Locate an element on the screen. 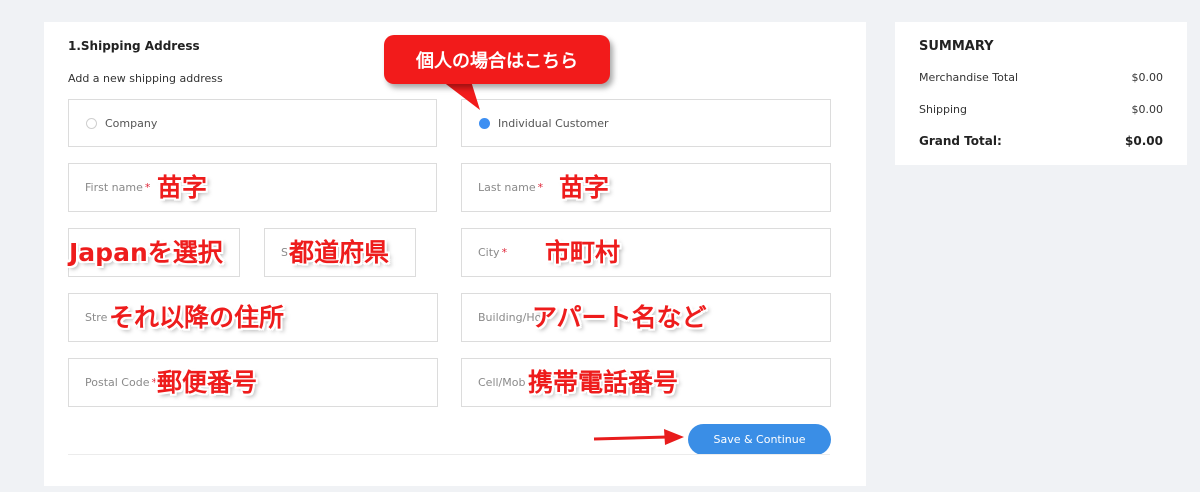  company-radio-option: Company is located at coordinates (252, 123).